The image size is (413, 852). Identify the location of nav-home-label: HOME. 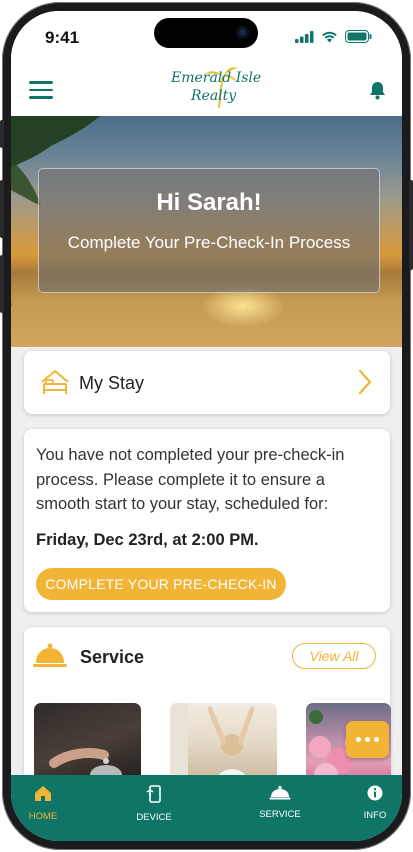
(43, 816).